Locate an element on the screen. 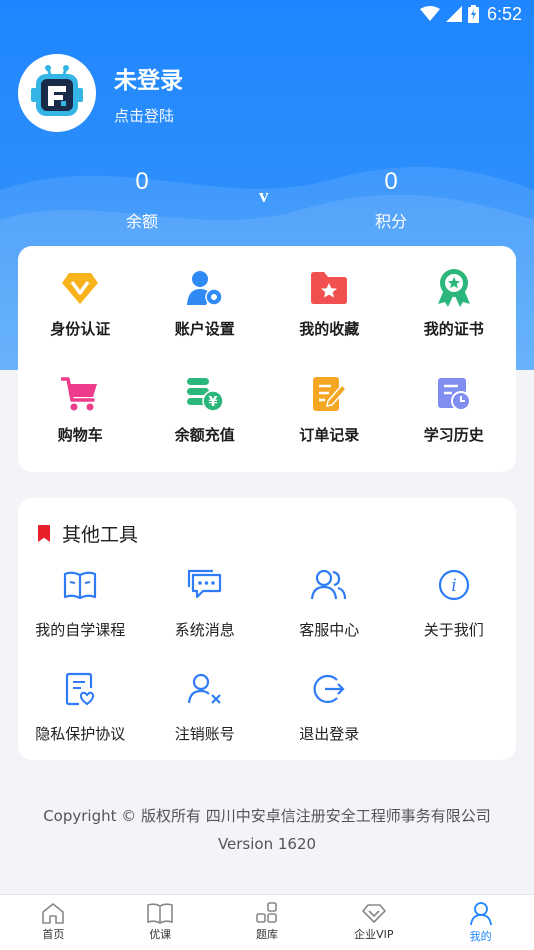 The image size is (534, 950). tool-label: 注销账号 is located at coordinates (204, 734).